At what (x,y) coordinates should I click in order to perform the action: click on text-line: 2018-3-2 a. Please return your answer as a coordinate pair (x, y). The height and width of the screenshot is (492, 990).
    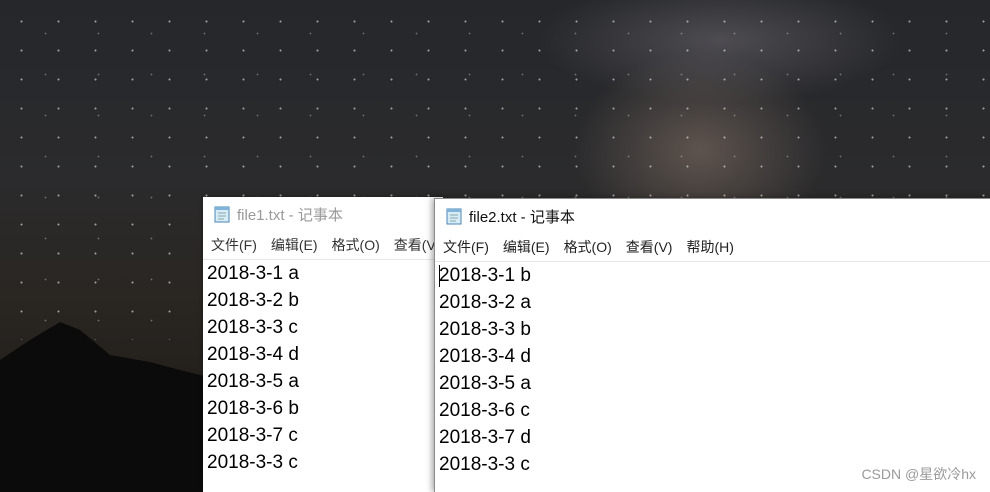
    Looking at the image, I should click on (485, 302).